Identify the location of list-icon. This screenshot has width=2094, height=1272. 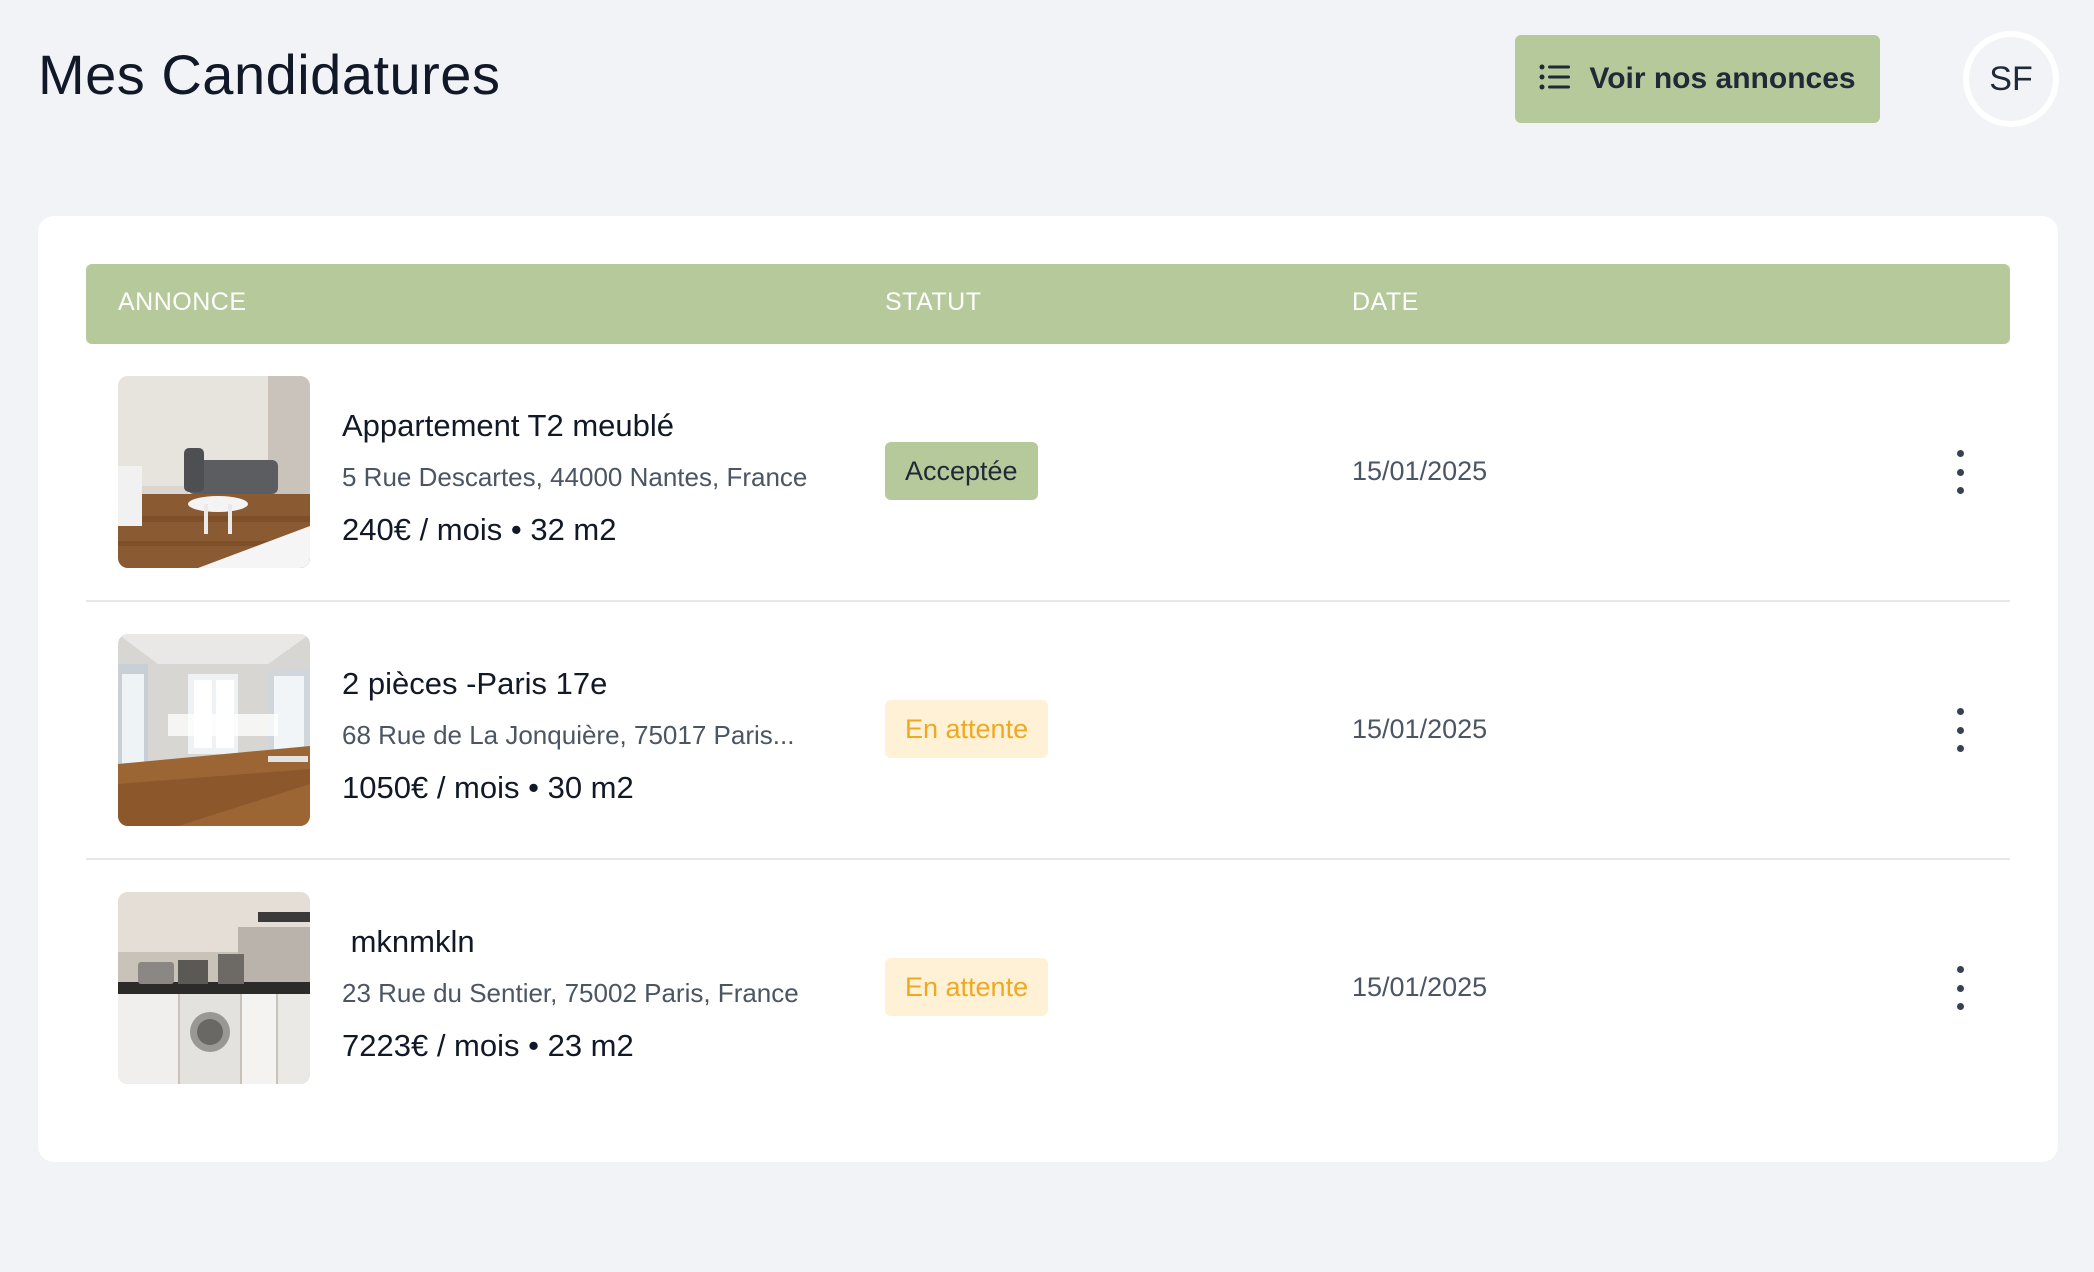
(1555, 79).